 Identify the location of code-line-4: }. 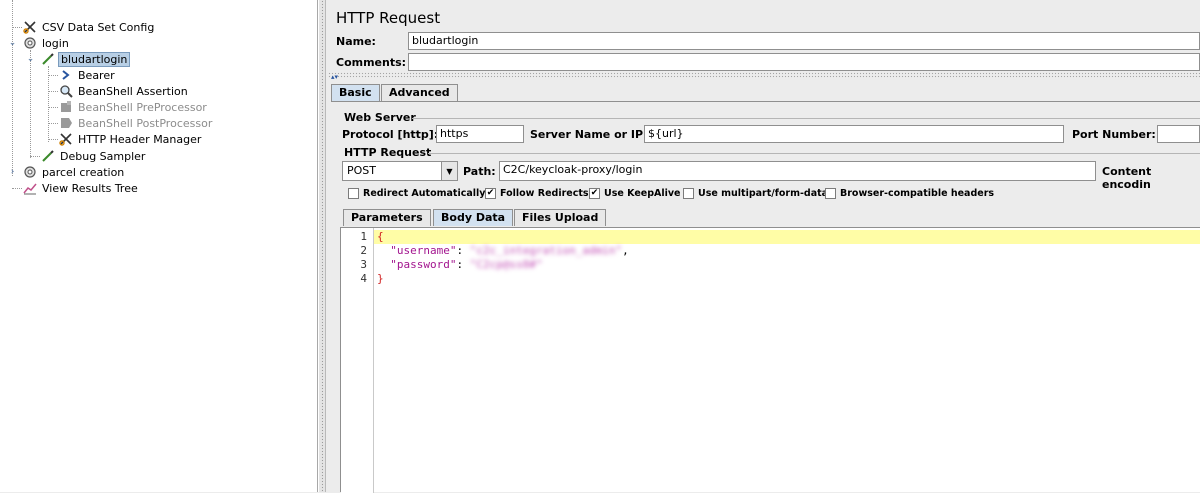
(380, 279).